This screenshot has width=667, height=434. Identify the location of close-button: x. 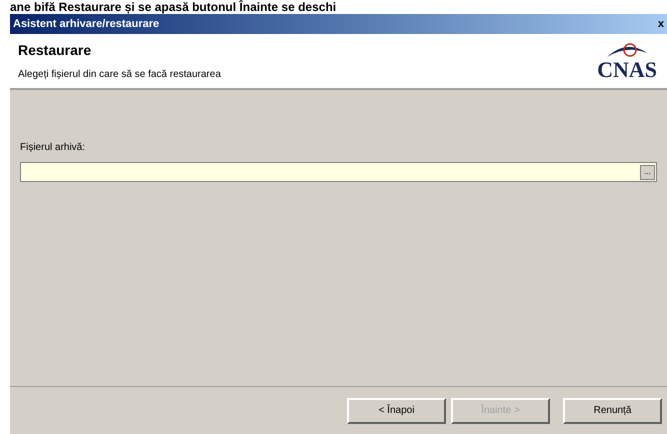
(661, 24).